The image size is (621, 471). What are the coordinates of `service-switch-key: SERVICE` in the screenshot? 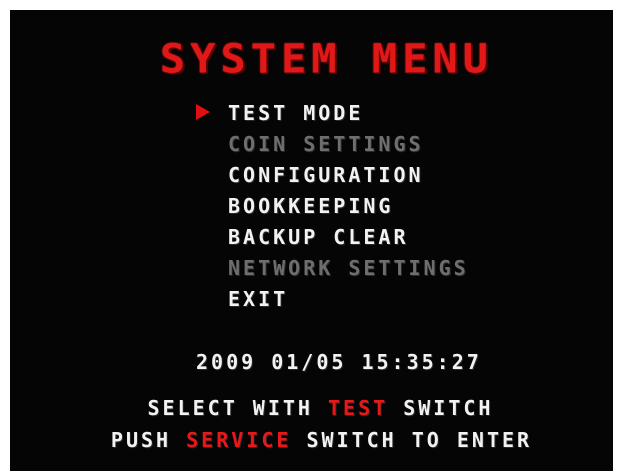 It's located at (239, 440).